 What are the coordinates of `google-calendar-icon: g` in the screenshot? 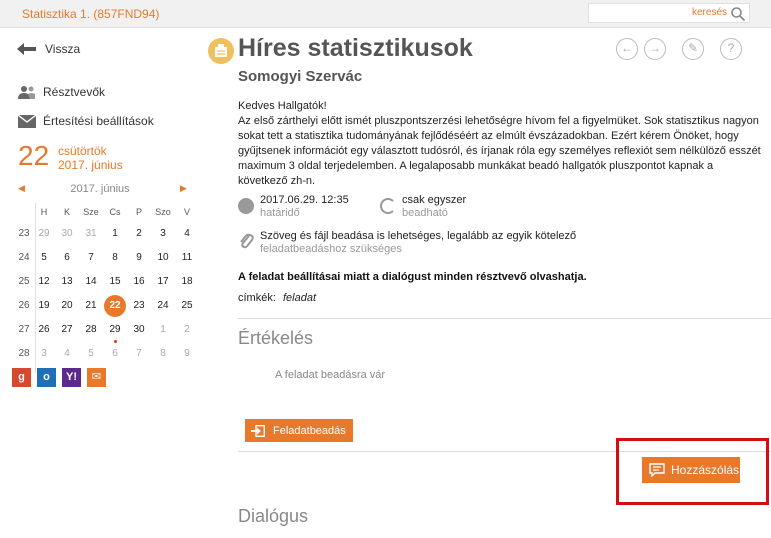 It's located at (21, 377).